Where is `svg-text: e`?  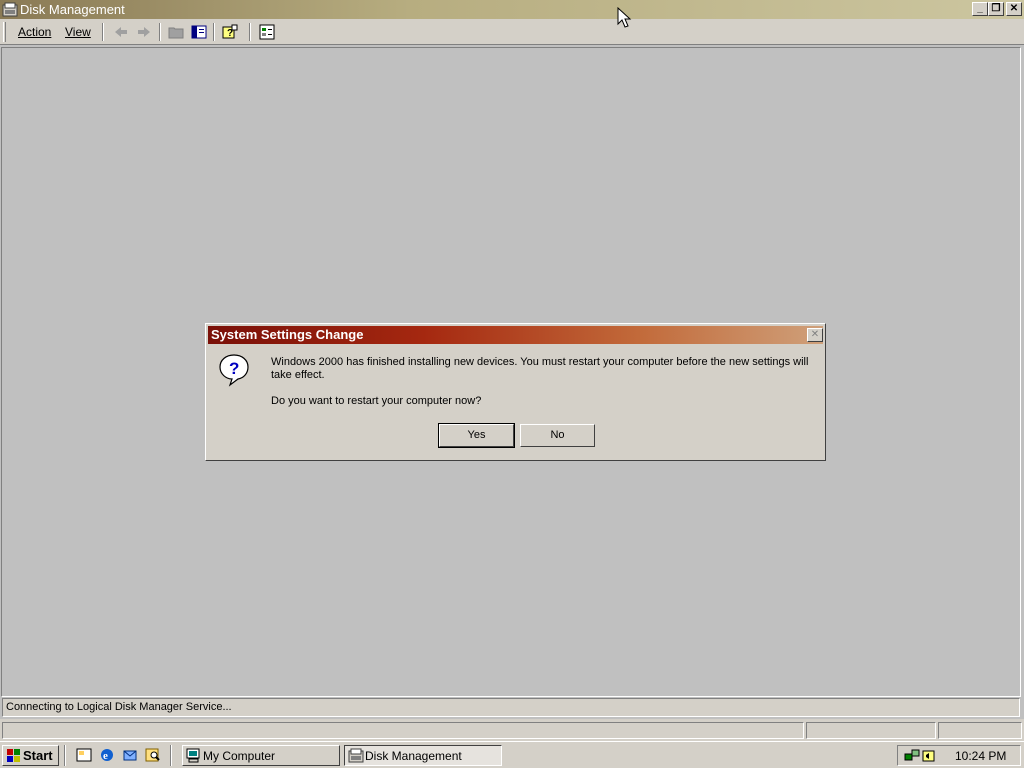 svg-text: e is located at coordinates (105, 756).